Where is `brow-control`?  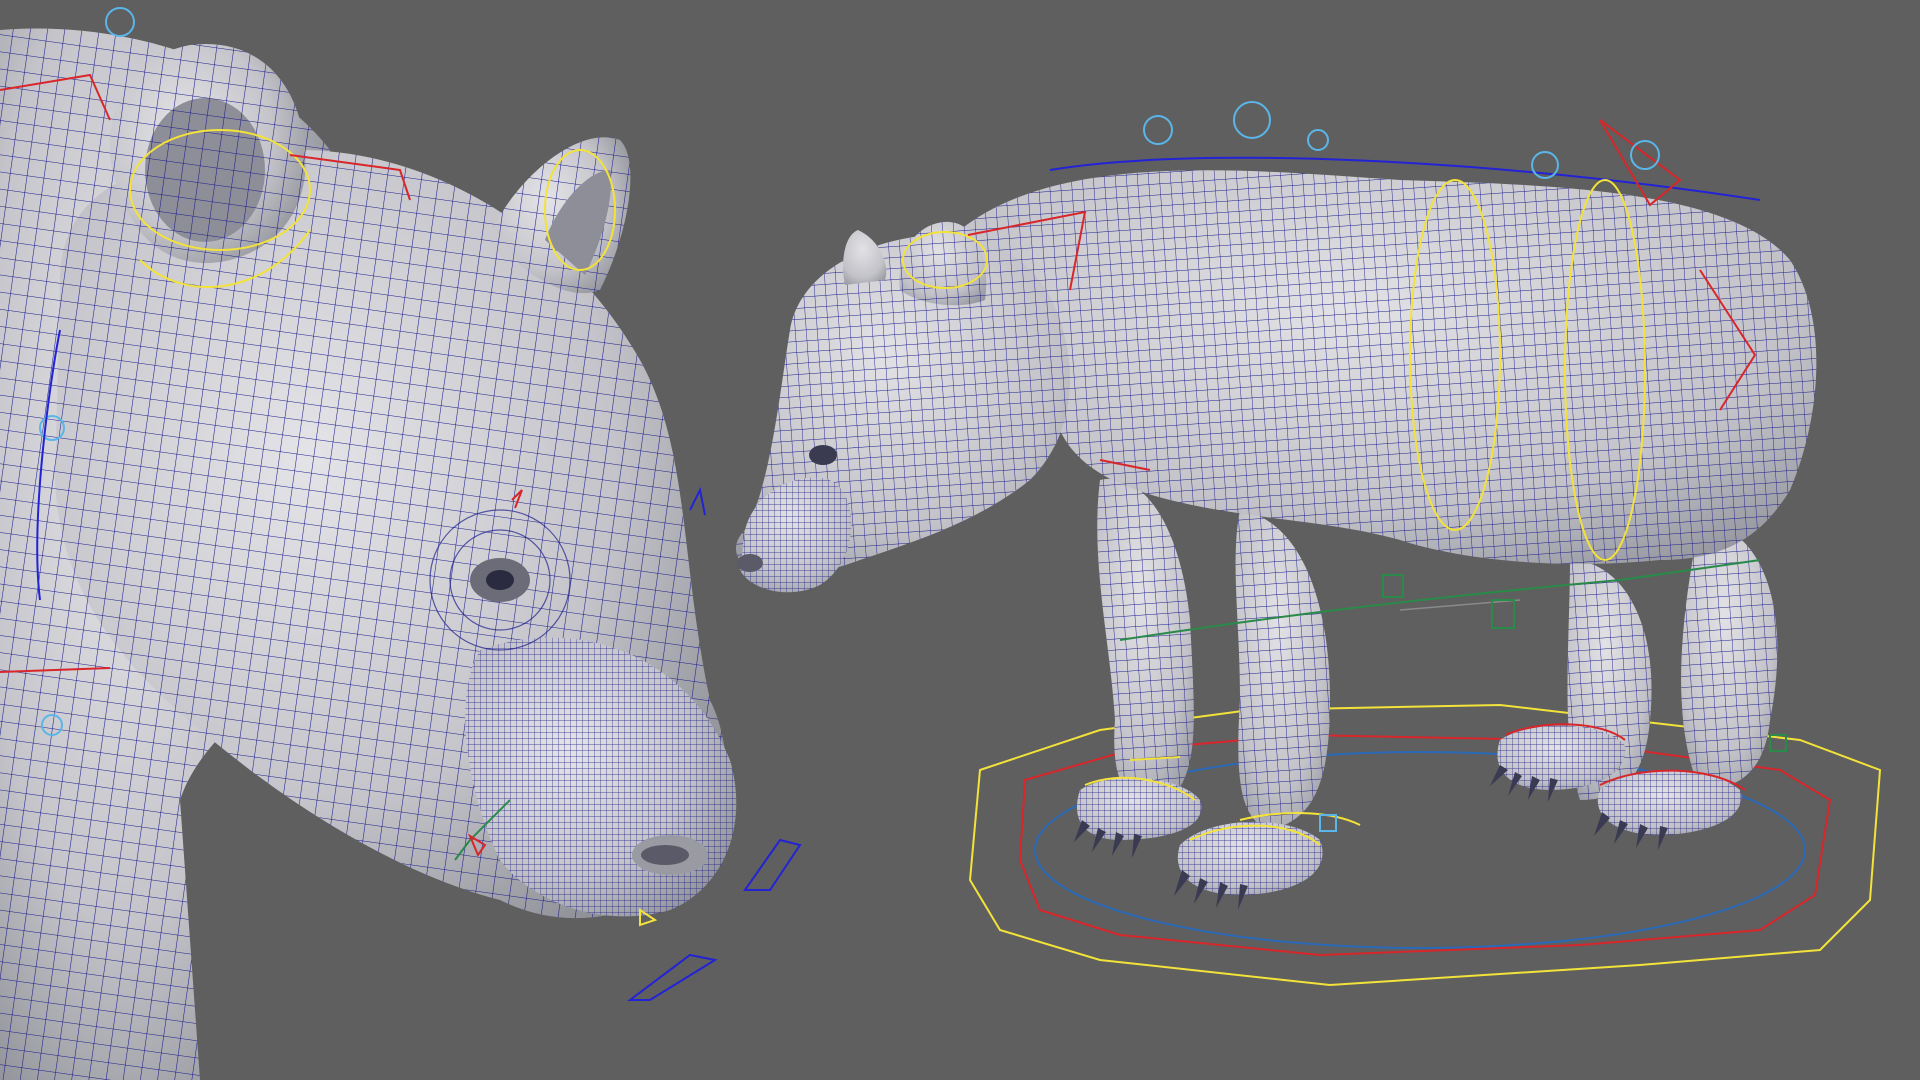 brow-control is located at coordinates (697, 501).